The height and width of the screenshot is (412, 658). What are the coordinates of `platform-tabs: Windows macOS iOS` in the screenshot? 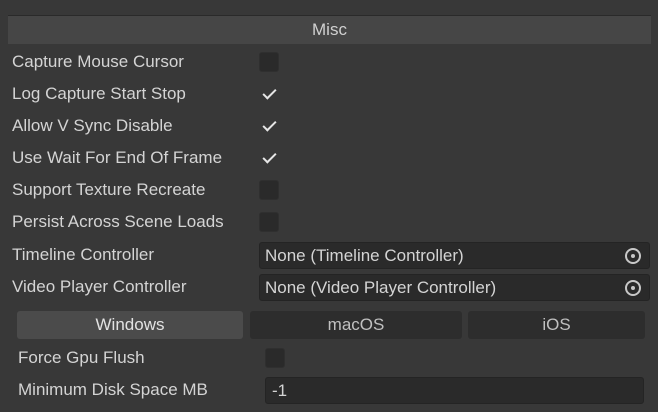 It's located at (331, 325).